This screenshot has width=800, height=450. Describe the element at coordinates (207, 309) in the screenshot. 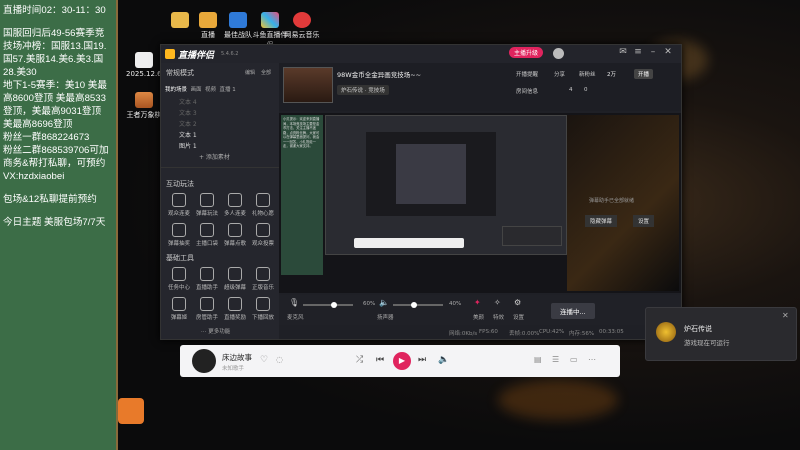

I see `tool-button: 房管助手` at that location.